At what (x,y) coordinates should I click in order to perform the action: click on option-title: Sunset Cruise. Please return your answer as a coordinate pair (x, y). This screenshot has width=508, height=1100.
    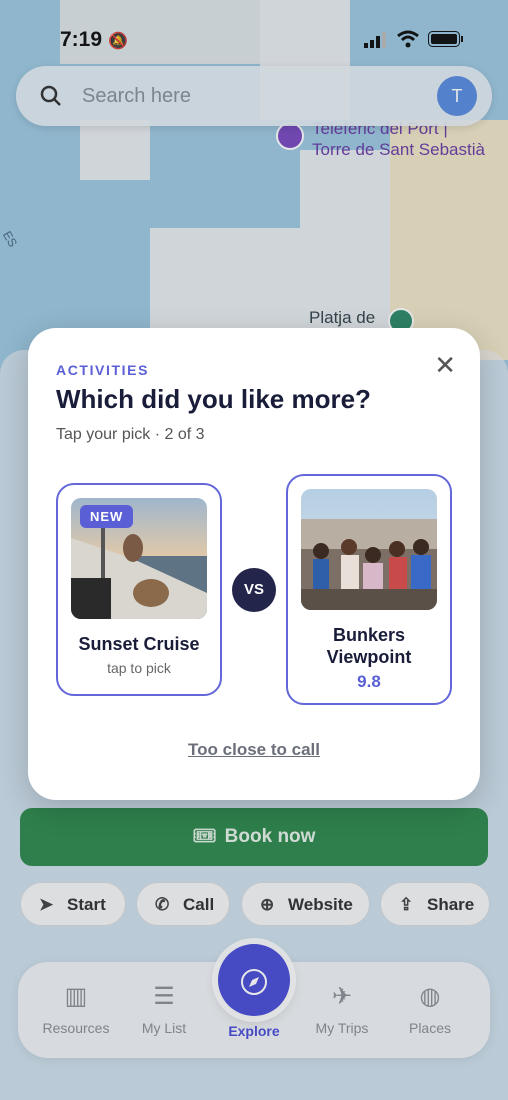
    Looking at the image, I should click on (139, 644).